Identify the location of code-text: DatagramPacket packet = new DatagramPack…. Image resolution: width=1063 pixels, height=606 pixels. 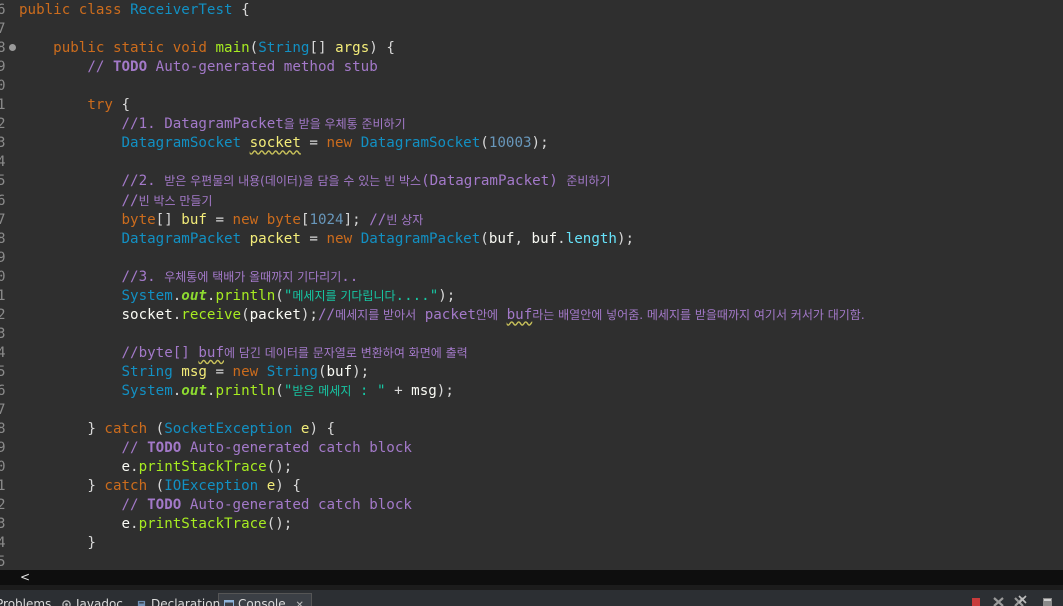
(378, 238).